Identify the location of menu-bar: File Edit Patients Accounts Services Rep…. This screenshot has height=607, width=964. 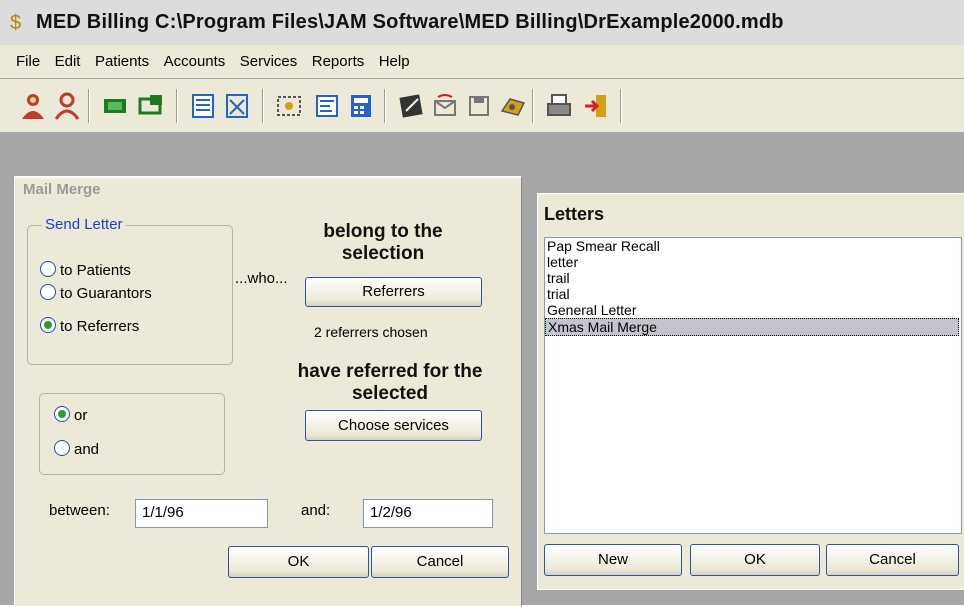
(482, 62).